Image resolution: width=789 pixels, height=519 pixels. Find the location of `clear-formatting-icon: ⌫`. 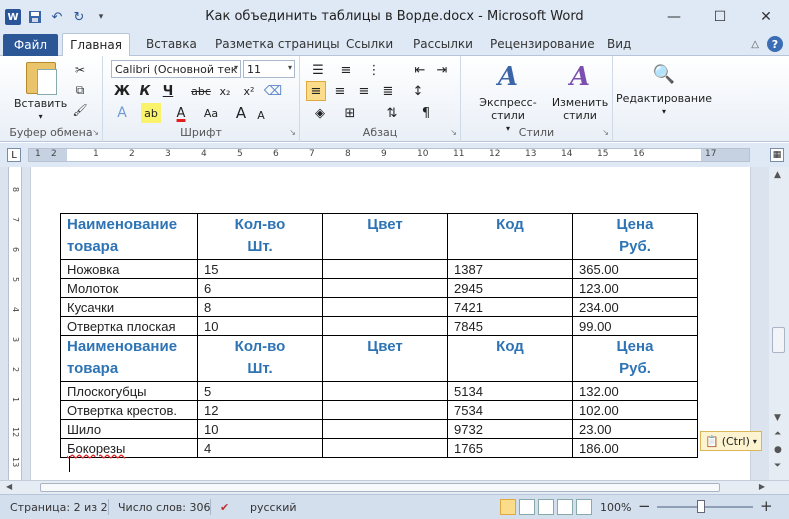

clear-formatting-icon: ⌫ is located at coordinates (273, 91).